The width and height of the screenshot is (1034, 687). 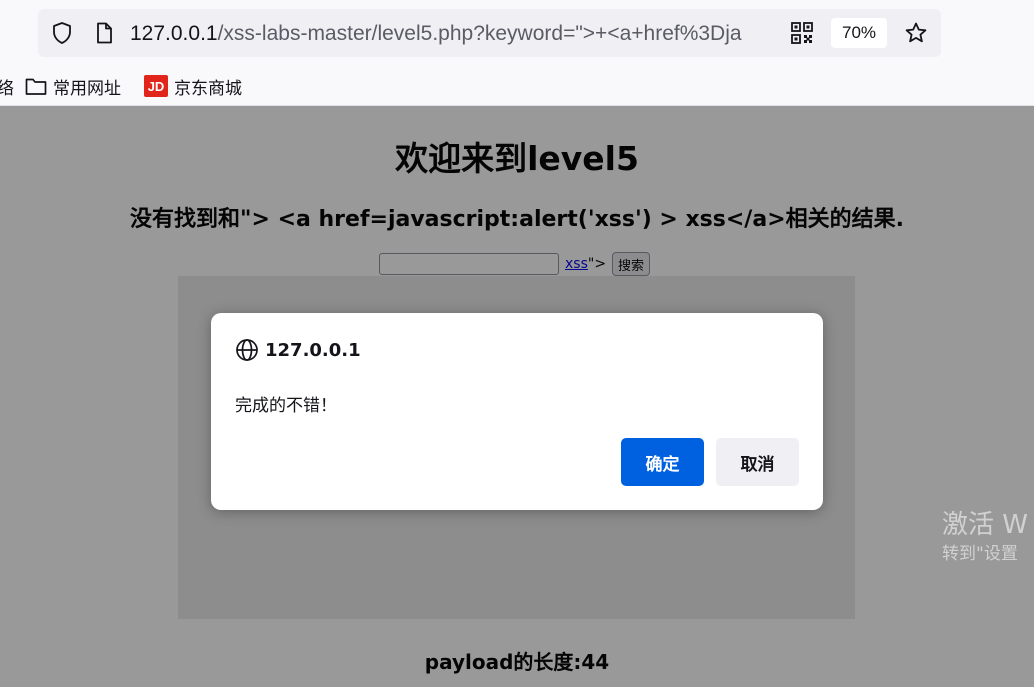 I want to click on shield-icon, so click(x=62, y=33).